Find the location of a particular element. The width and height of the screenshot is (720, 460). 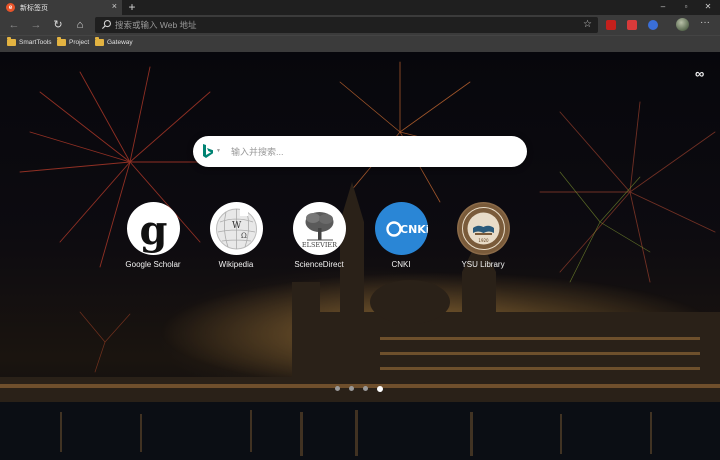

edge-favicon-icon: e is located at coordinates (10, 7).